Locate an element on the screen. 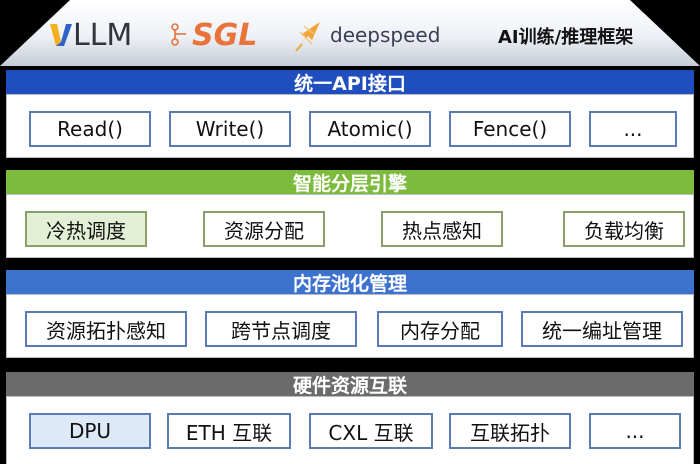 The height and width of the screenshot is (464, 700). api-fence-box: Fence() is located at coordinates (510, 129).